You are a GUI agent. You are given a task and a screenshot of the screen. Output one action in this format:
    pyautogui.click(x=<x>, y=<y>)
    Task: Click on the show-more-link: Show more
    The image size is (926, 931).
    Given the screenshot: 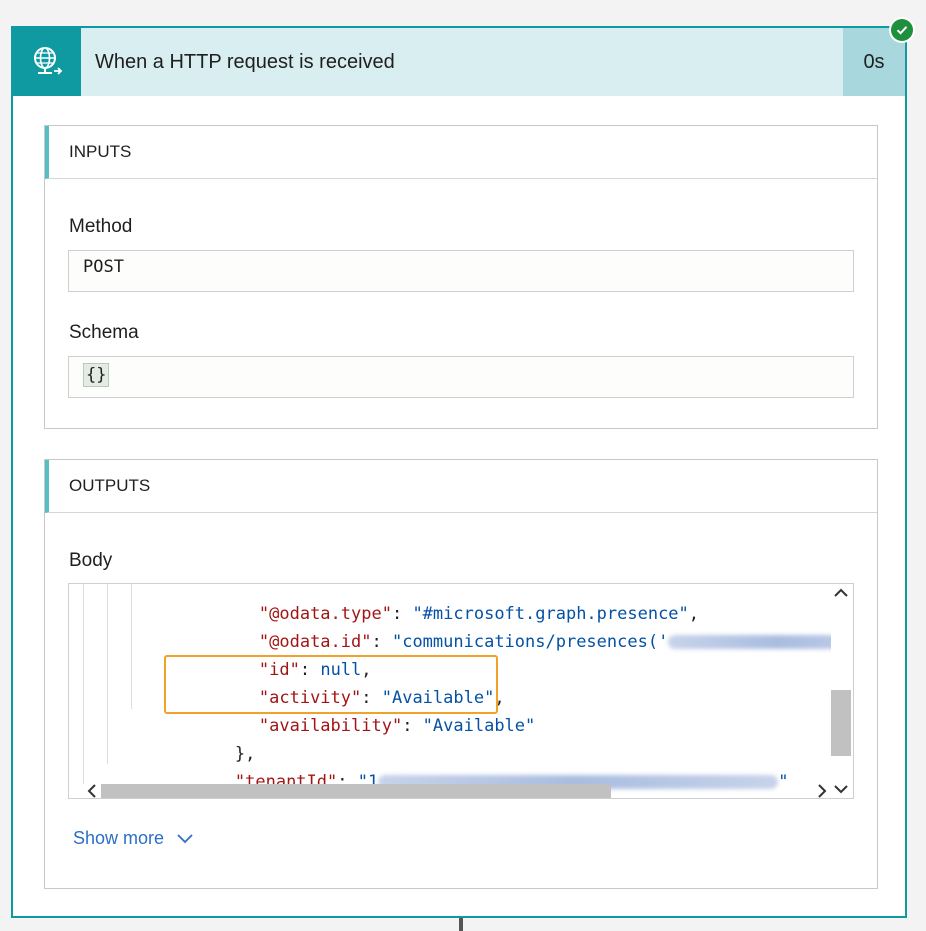 What is the action you would take?
    pyautogui.click(x=133, y=838)
    